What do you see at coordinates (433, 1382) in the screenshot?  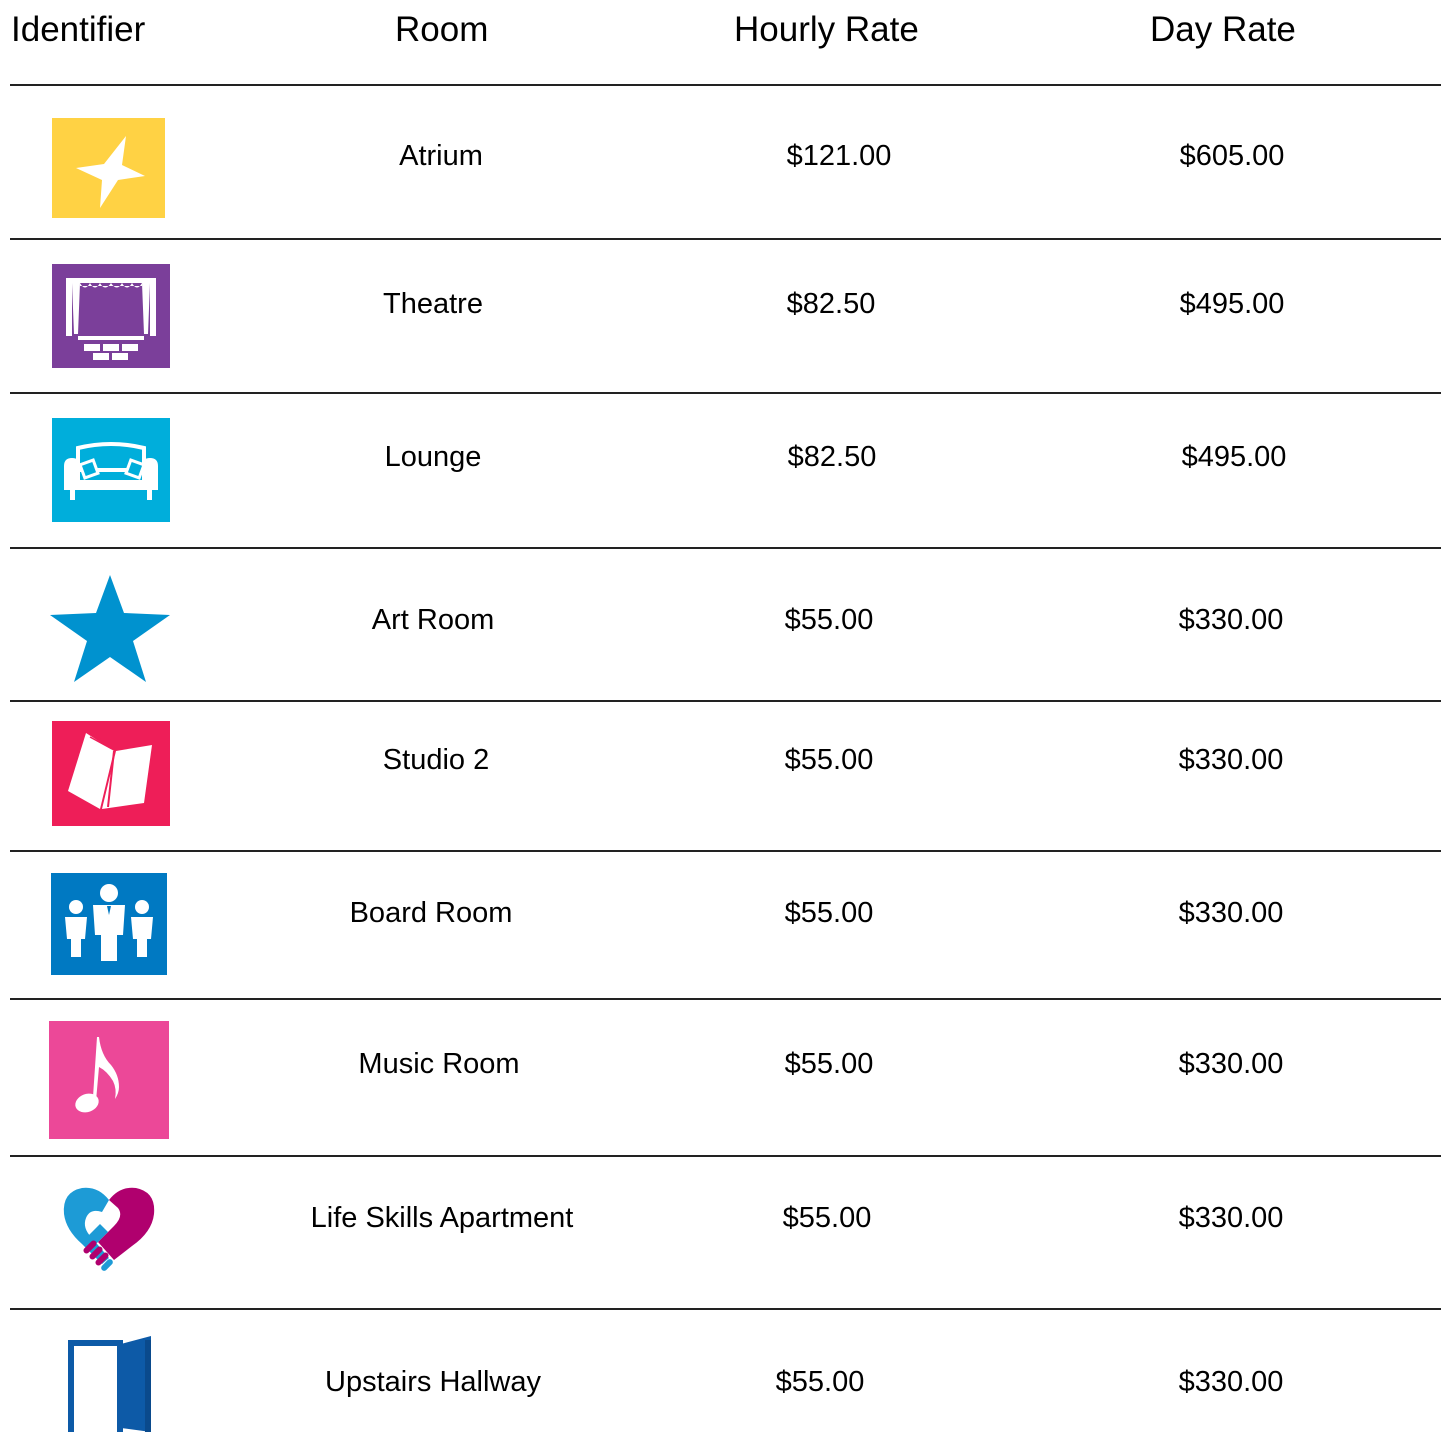 I see `room-name: Upstairs Hallway` at bounding box center [433, 1382].